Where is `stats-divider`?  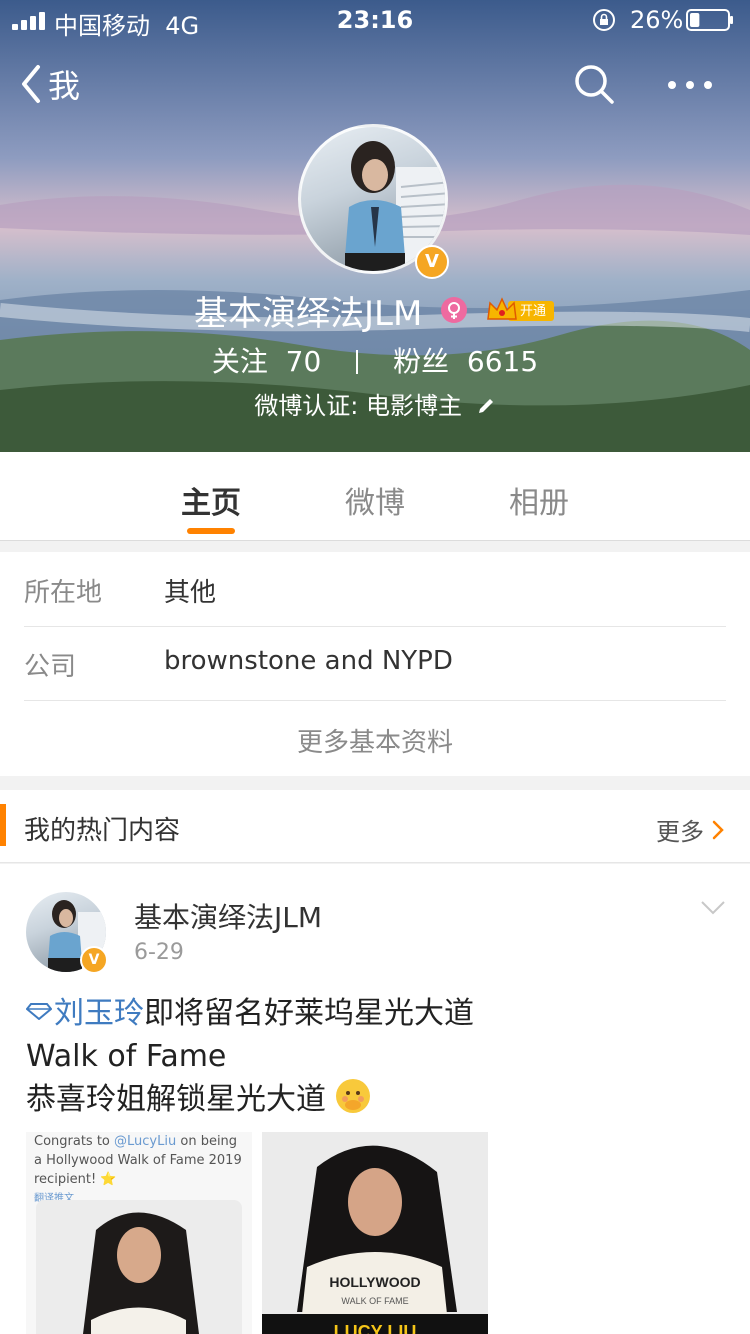
stats-divider is located at coordinates (357, 362).